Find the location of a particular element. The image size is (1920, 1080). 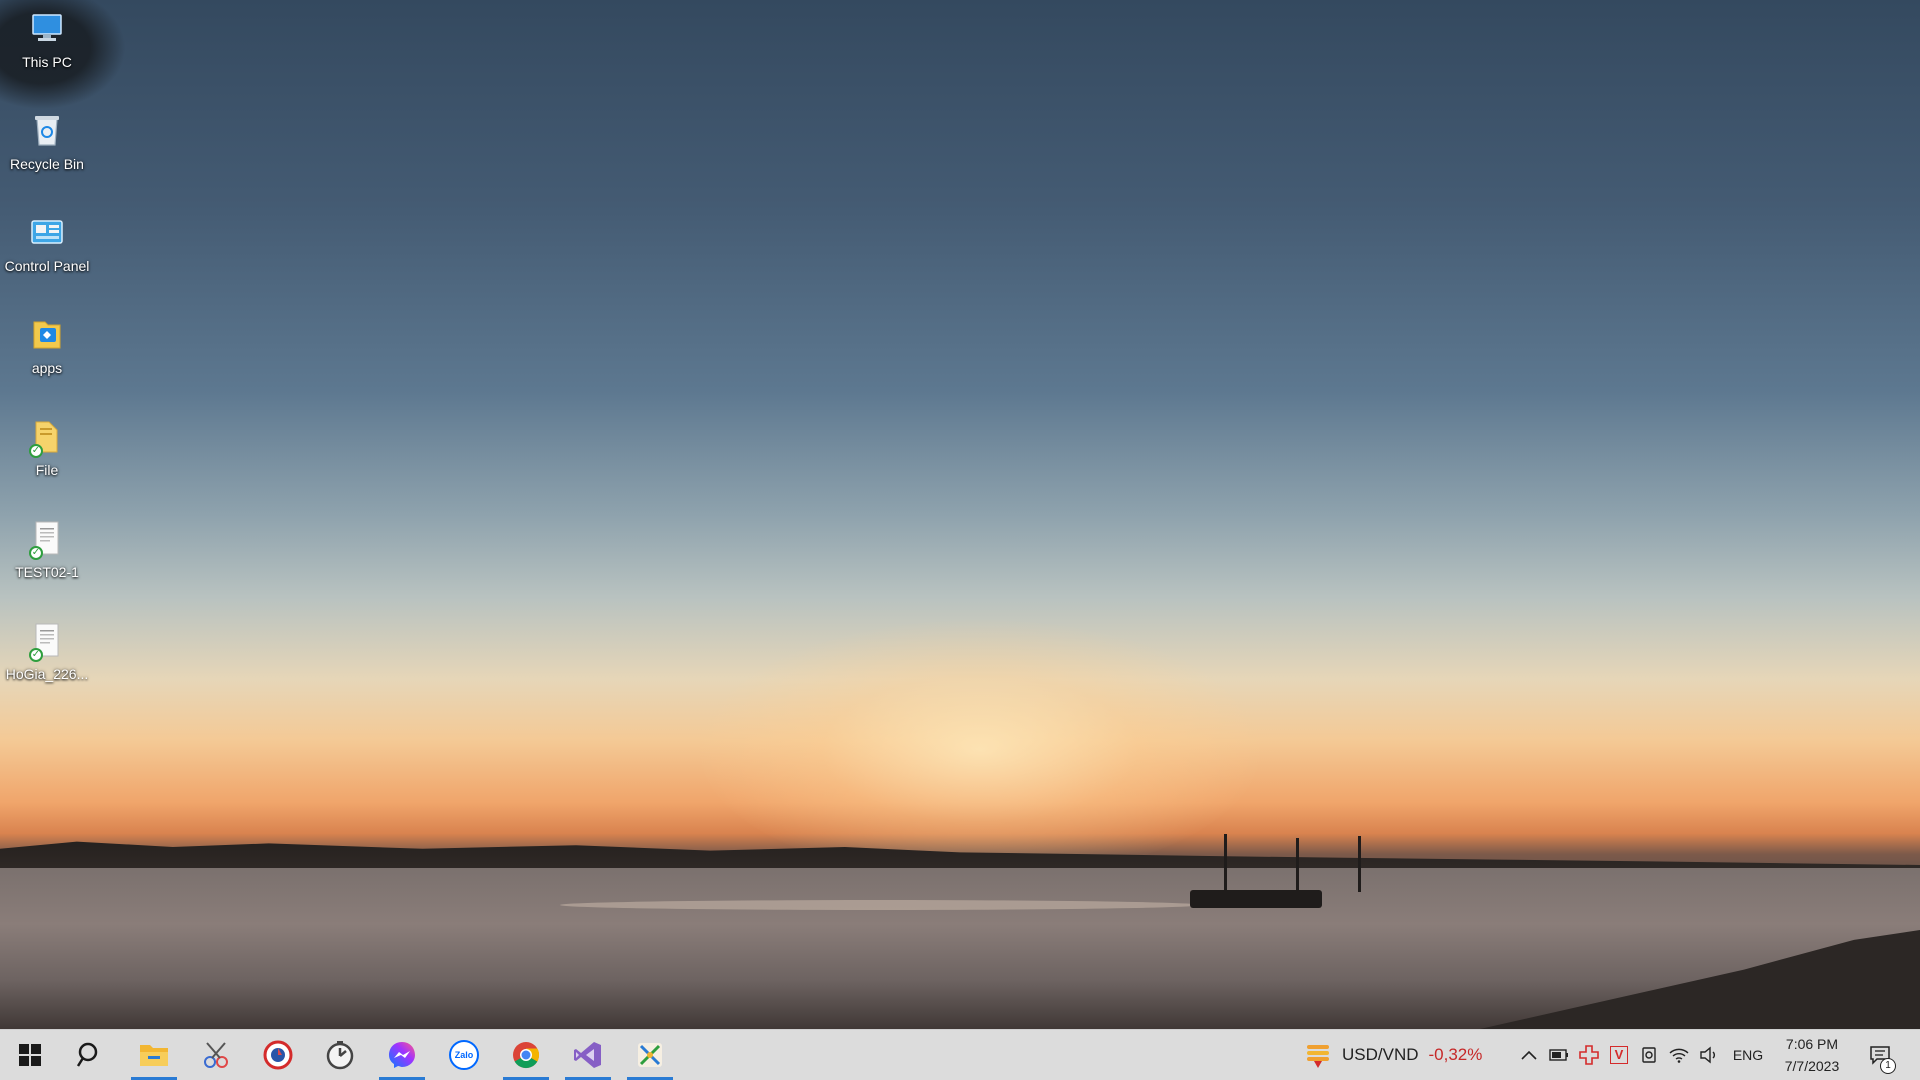

taskbar-zalo: Zalo is located at coordinates (464, 1055).